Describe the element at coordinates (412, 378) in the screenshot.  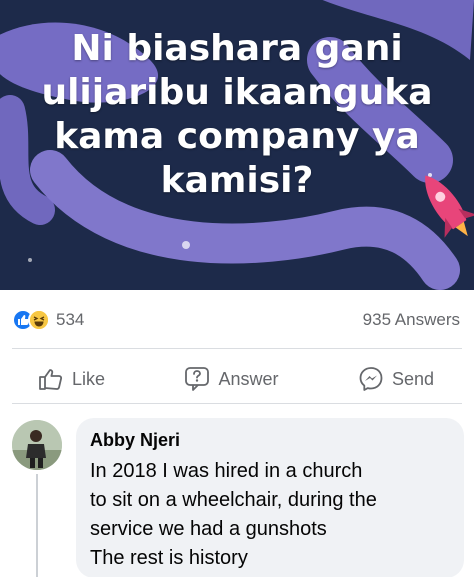
I see `send-label: Send` at that location.